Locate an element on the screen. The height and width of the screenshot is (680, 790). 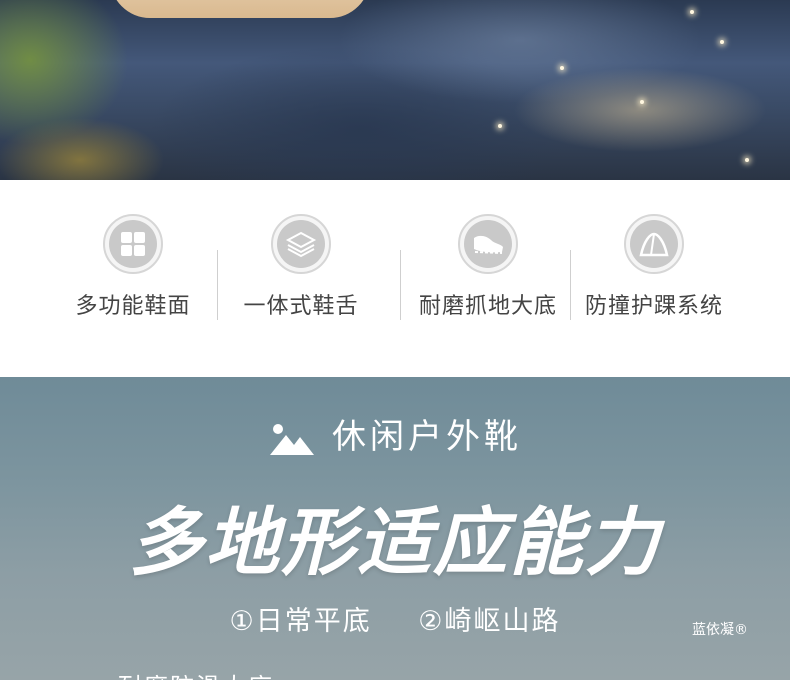
feature-item: 防撞护踝系统 is located at coordinates (654, 267).